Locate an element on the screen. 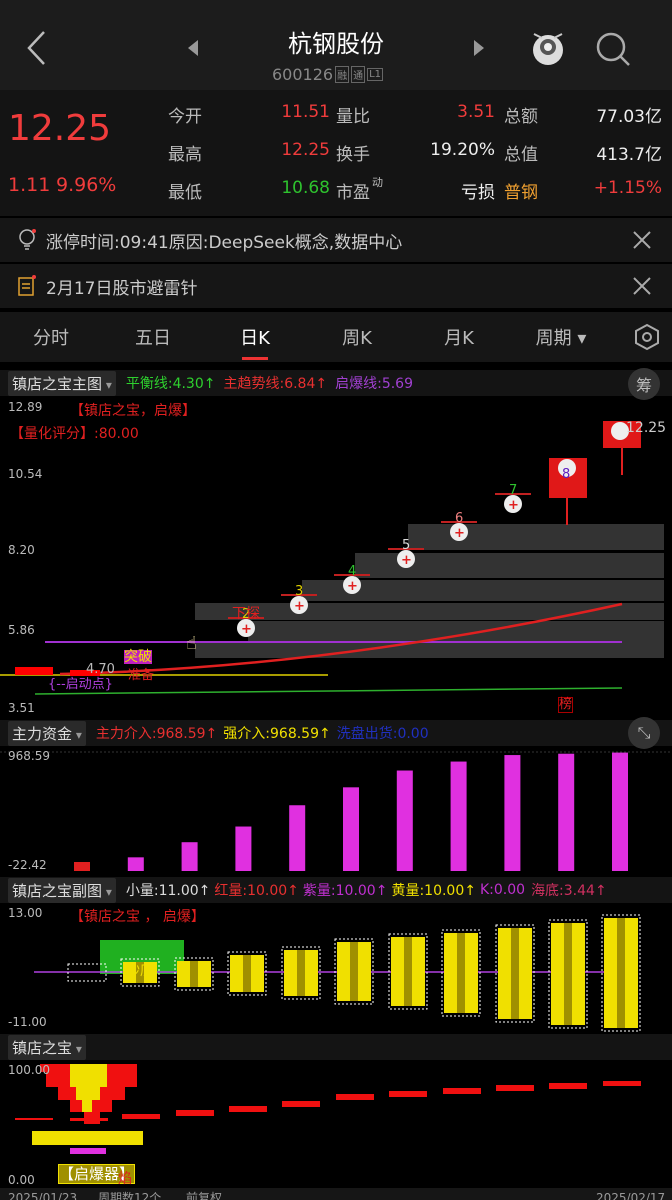 The height and width of the screenshot is (1200, 672). marker-number: 3 is located at coordinates (299, 591).